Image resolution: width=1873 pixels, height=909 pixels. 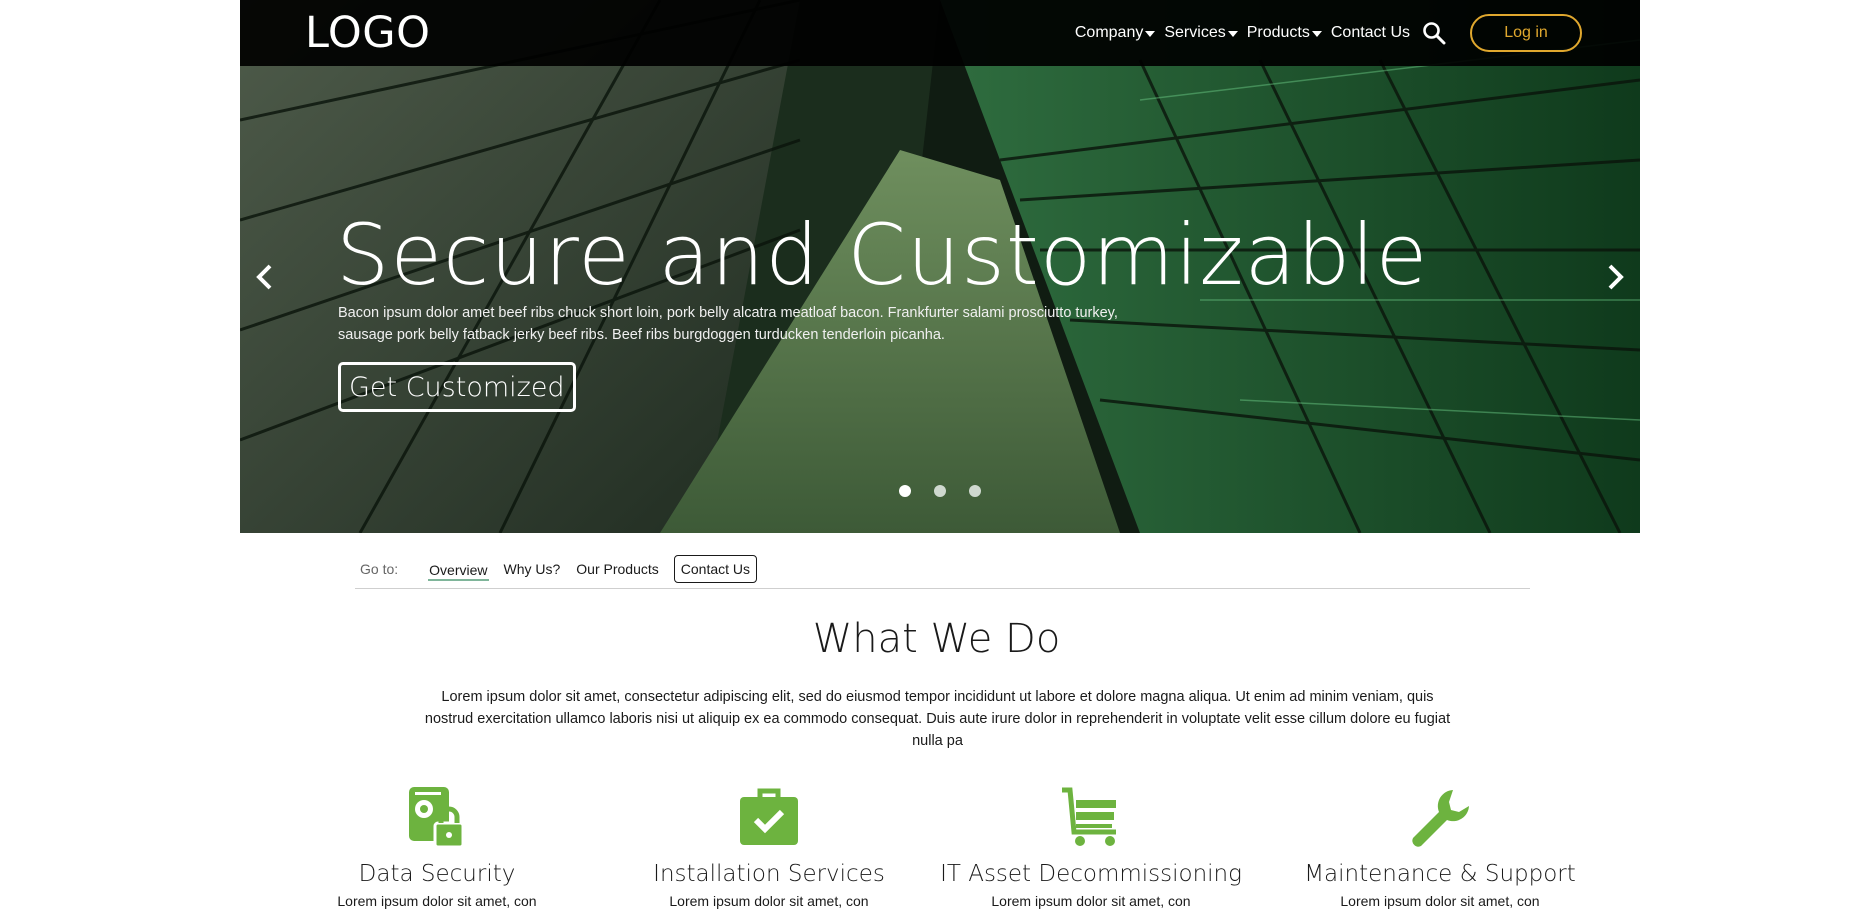 What do you see at coordinates (458, 569) in the screenshot?
I see `goto-overview: Overview` at bounding box center [458, 569].